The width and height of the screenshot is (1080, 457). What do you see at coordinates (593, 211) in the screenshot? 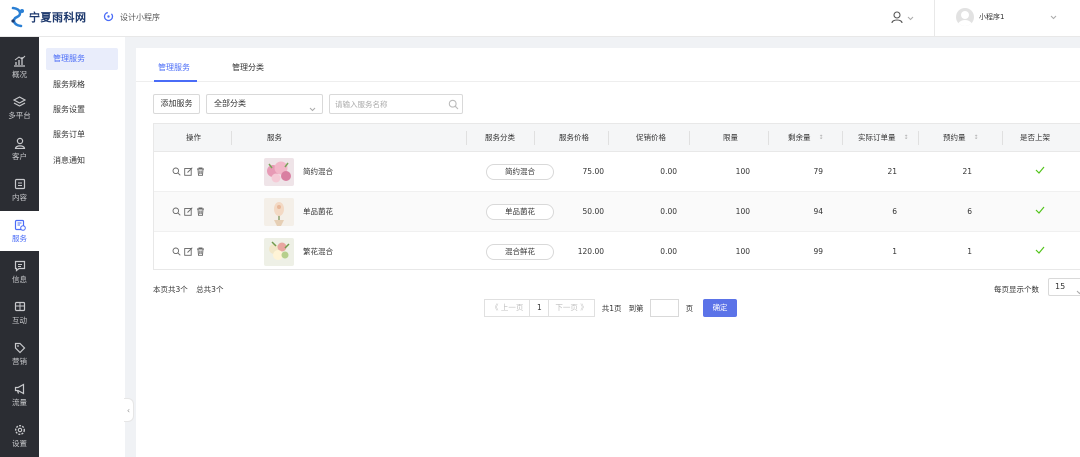
I see `price-cell: 50.00` at bounding box center [593, 211].